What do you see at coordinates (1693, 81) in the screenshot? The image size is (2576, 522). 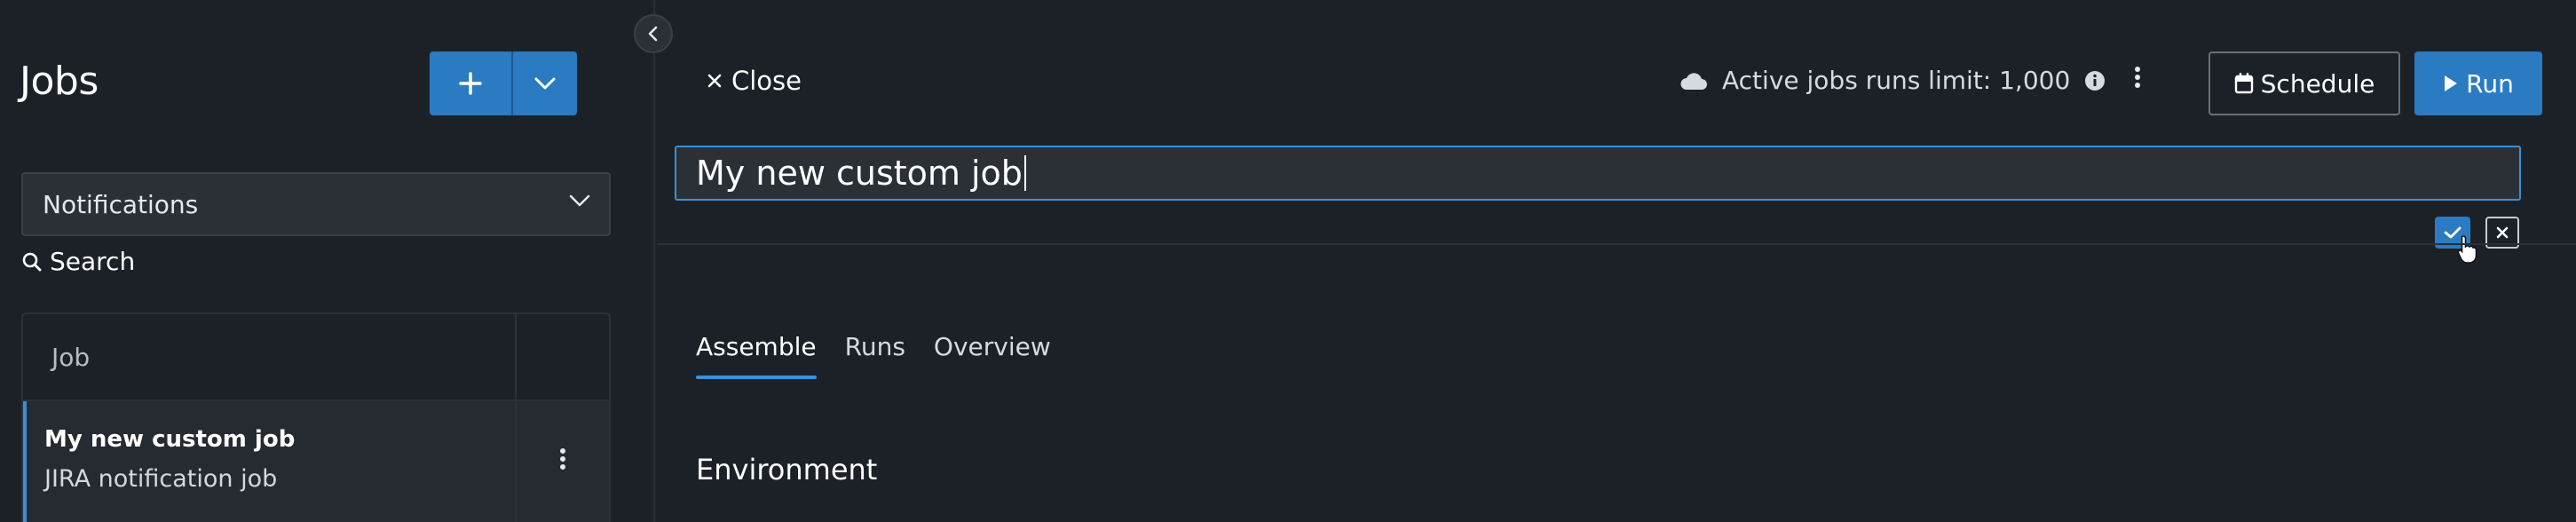 I see `cloud-icon` at bounding box center [1693, 81].